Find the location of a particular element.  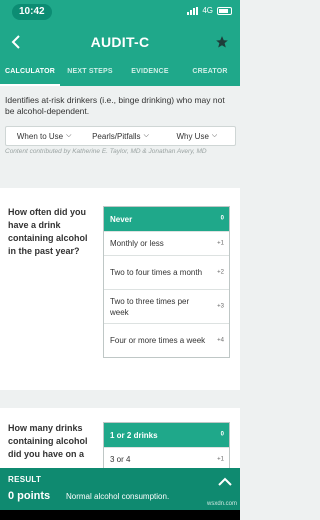

chevron-up-icon is located at coordinates (225, 482).